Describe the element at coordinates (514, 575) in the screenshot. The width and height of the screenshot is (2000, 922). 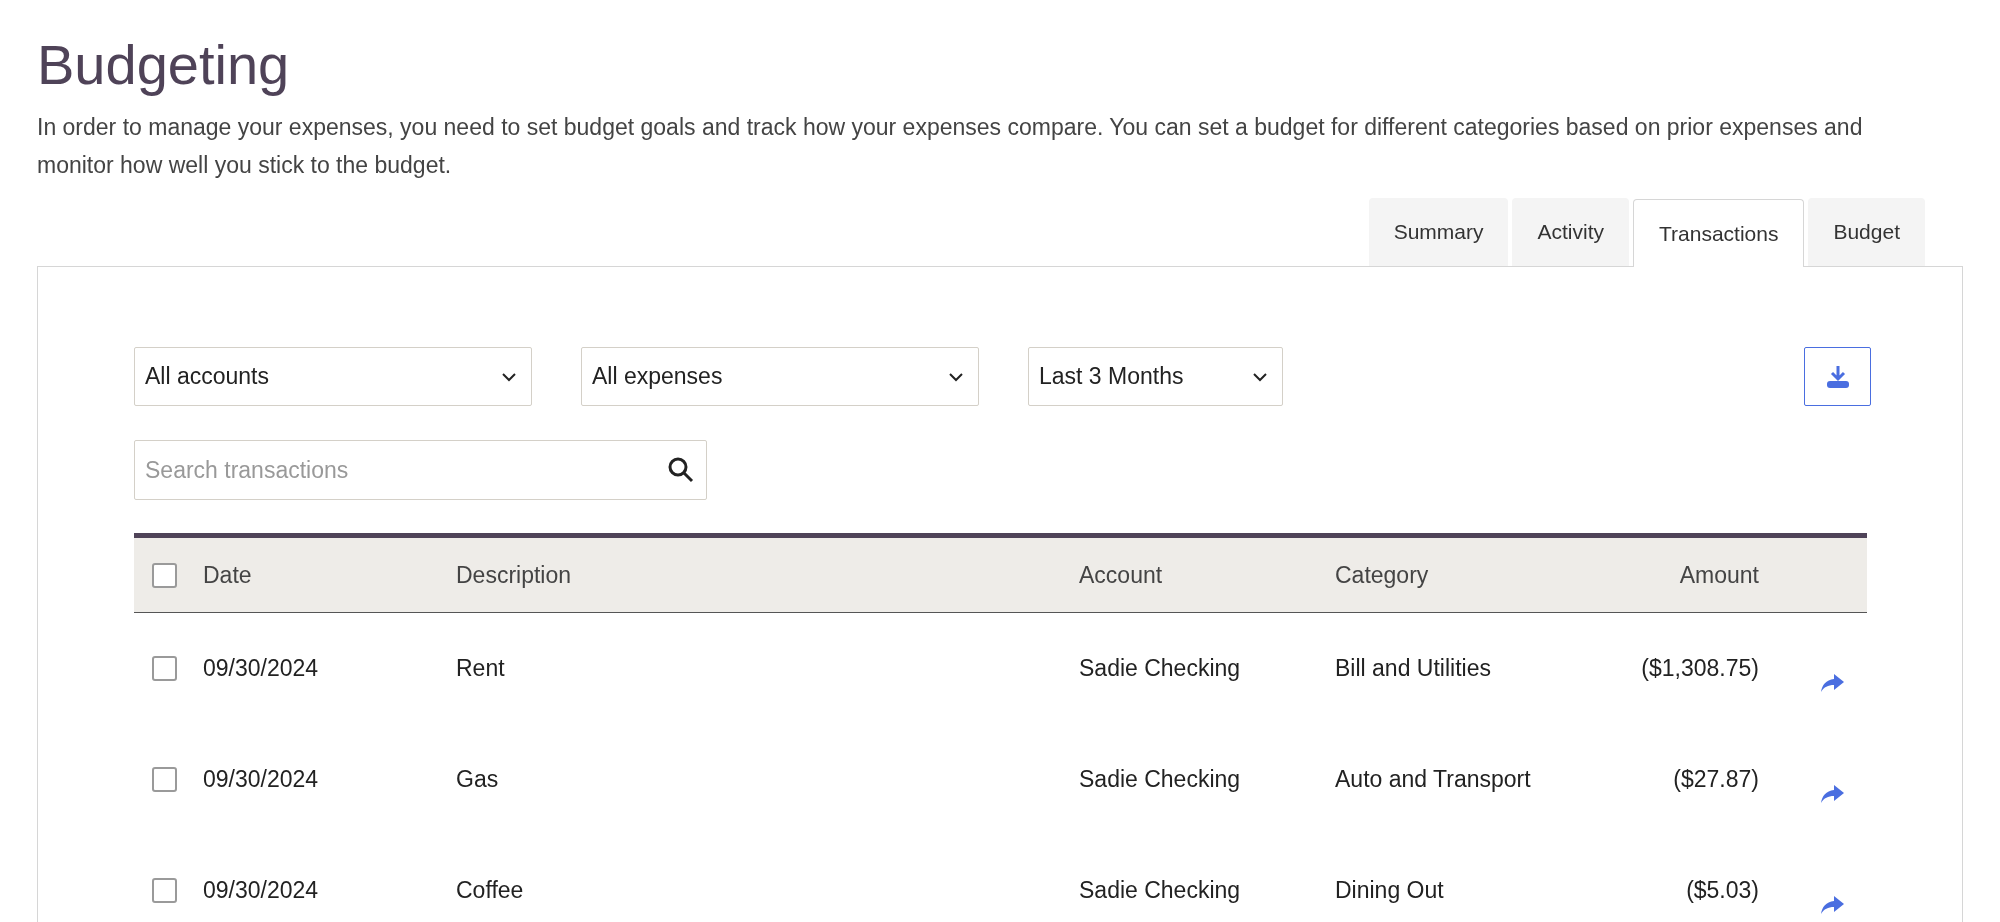
I see `column-header: Description` at that location.